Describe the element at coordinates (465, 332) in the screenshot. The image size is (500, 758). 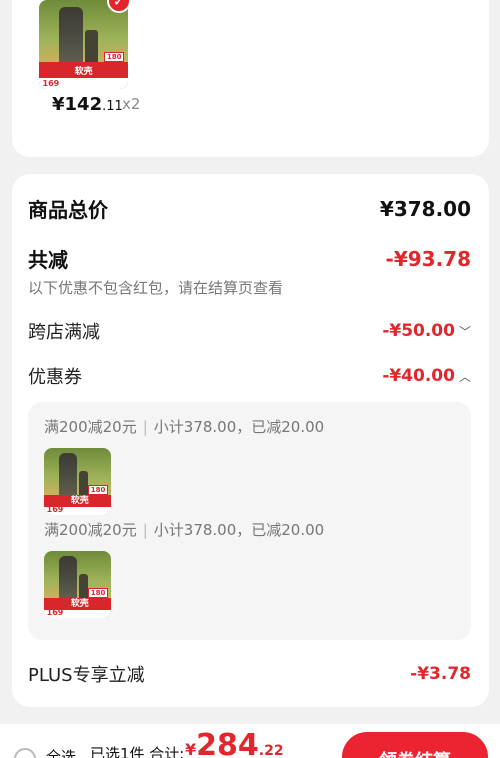
I see `chevron-down-icon: ﹀` at that location.